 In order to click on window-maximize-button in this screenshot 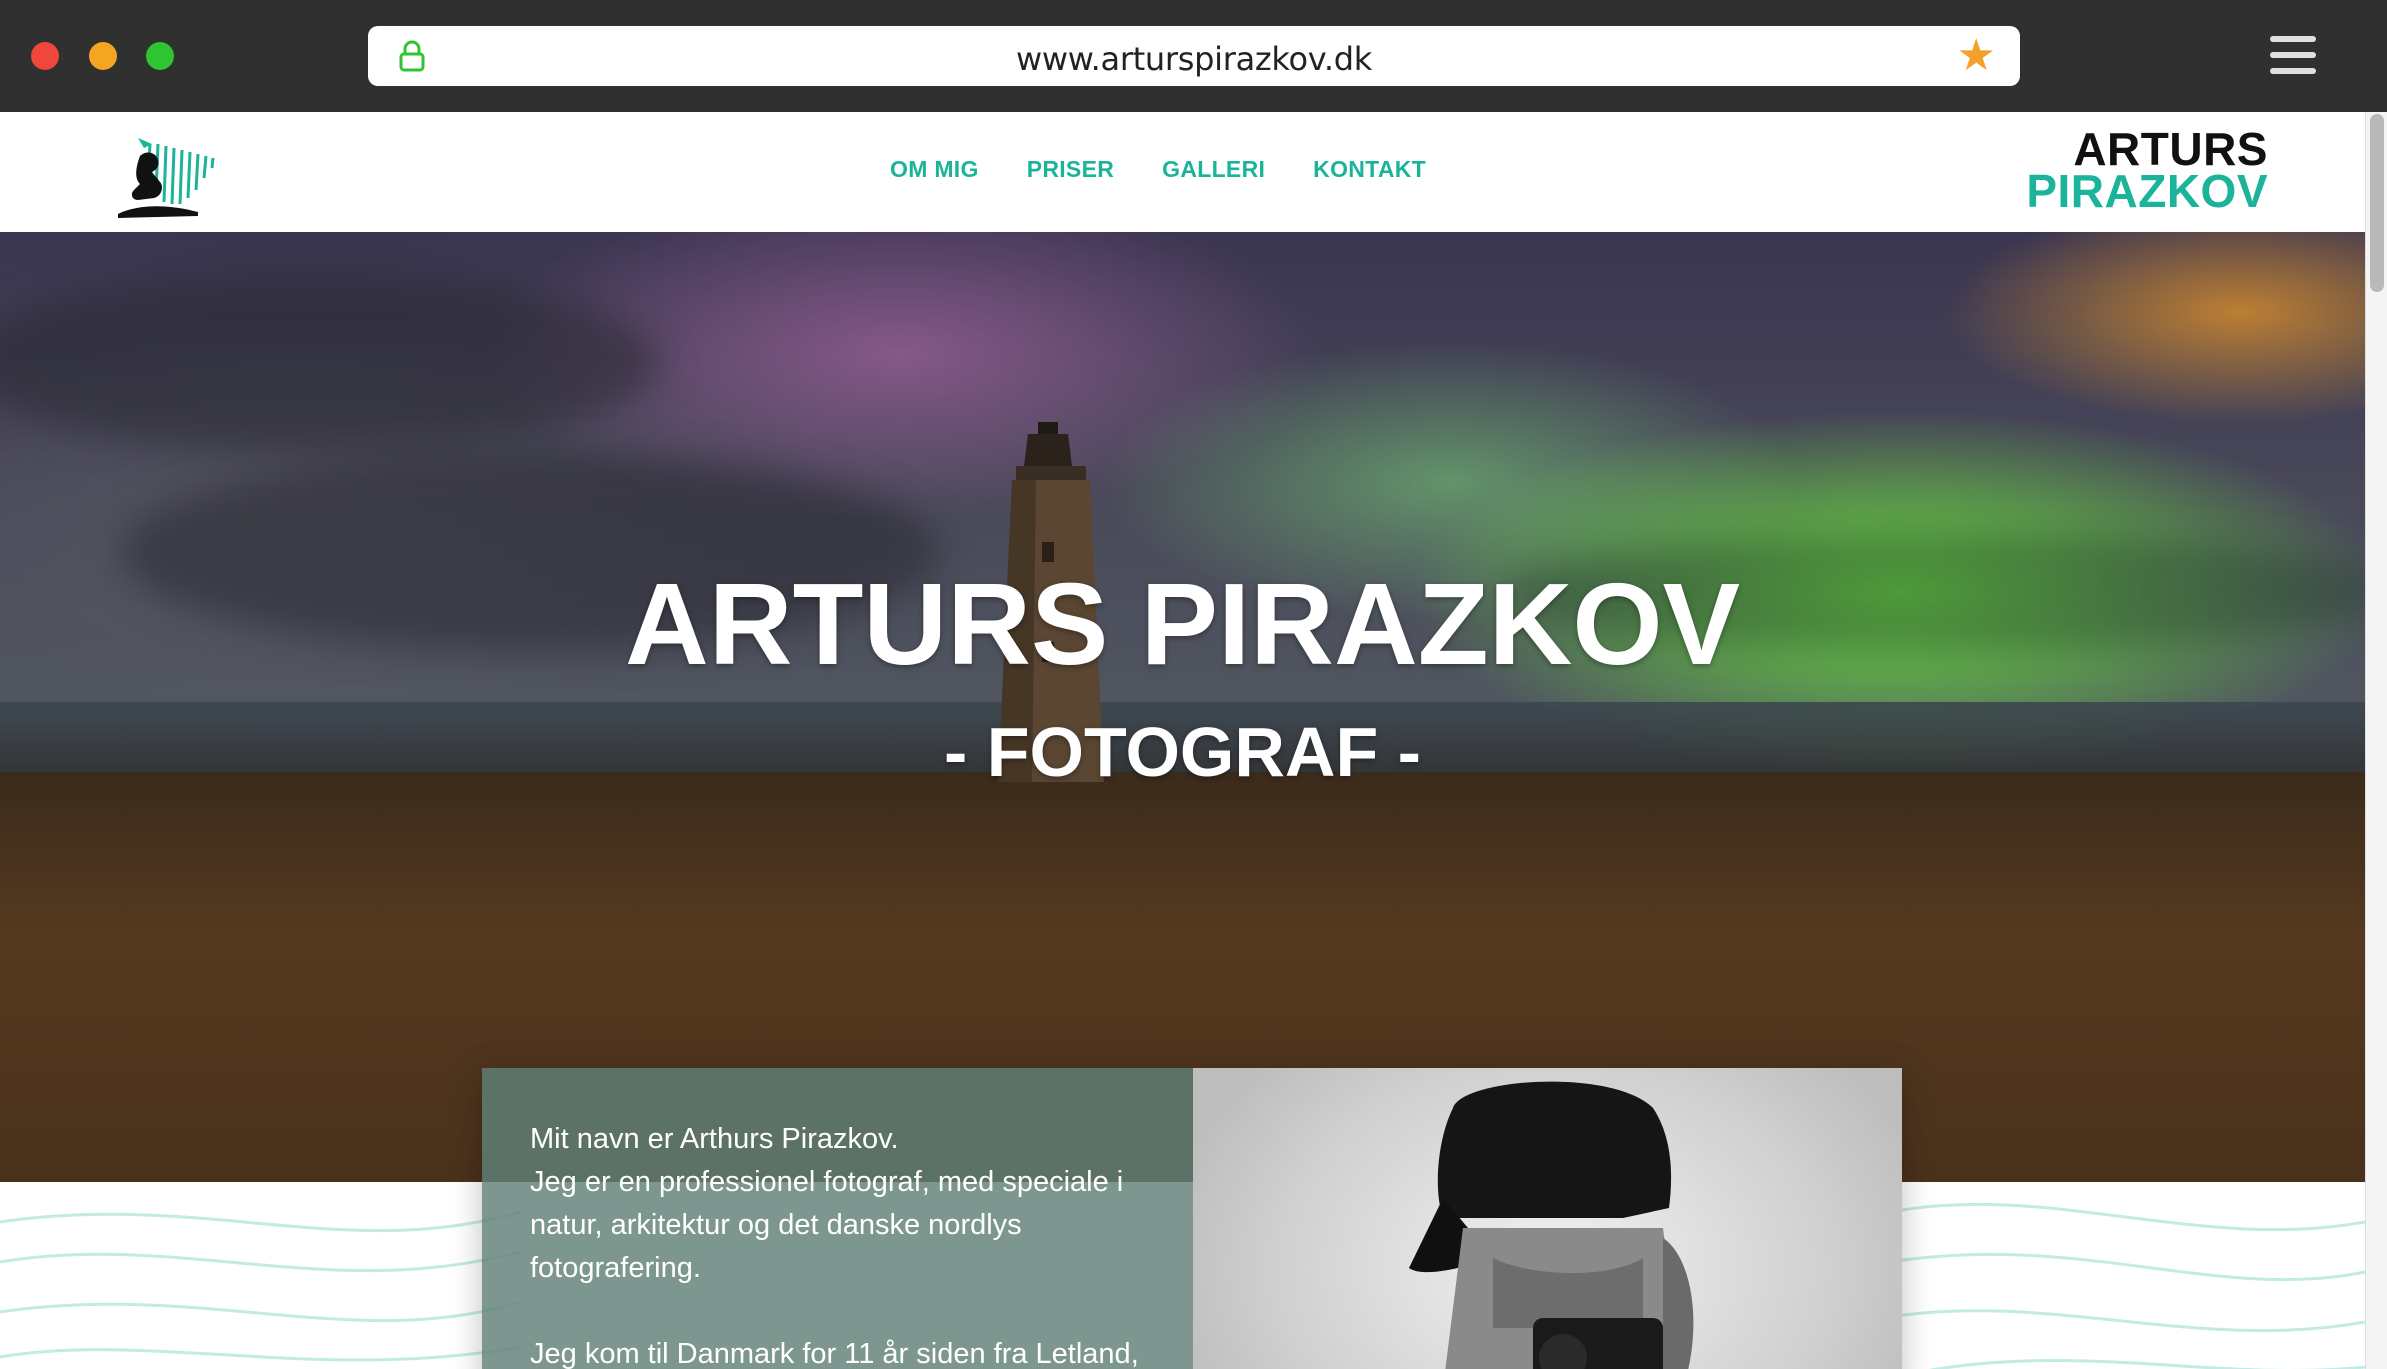, I will do `click(160, 56)`.